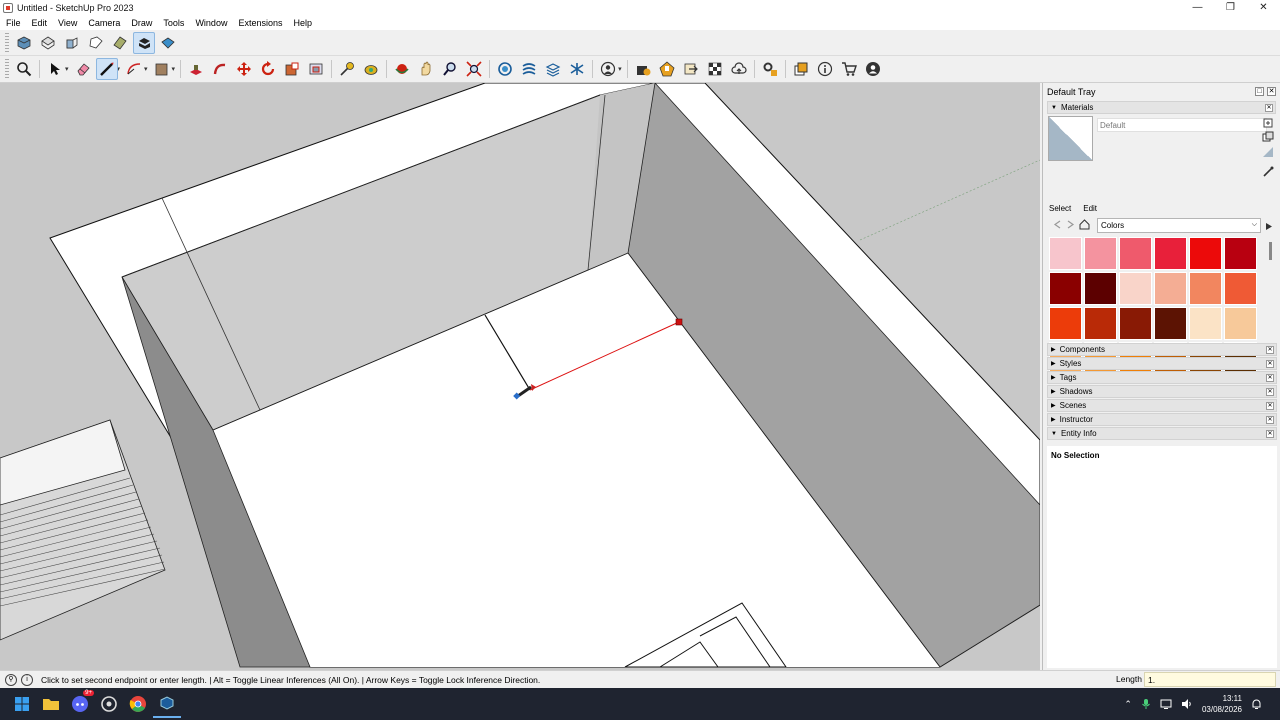 This screenshot has width=1280, height=720. What do you see at coordinates (7, 42) in the screenshot?
I see `toolbar-grip` at bounding box center [7, 42].